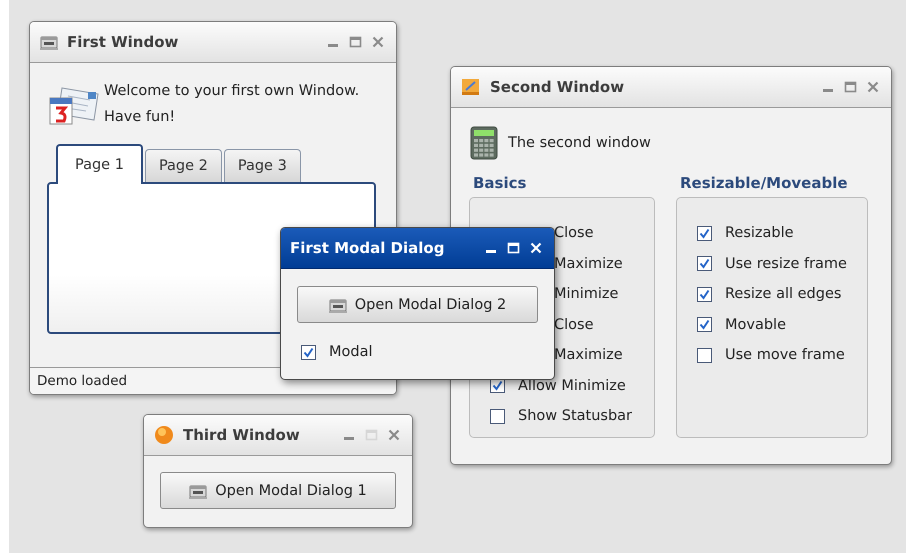 The width and height of the screenshot is (911, 557). What do you see at coordinates (586, 294) in the screenshot?
I see `option-label: Minimize` at bounding box center [586, 294].